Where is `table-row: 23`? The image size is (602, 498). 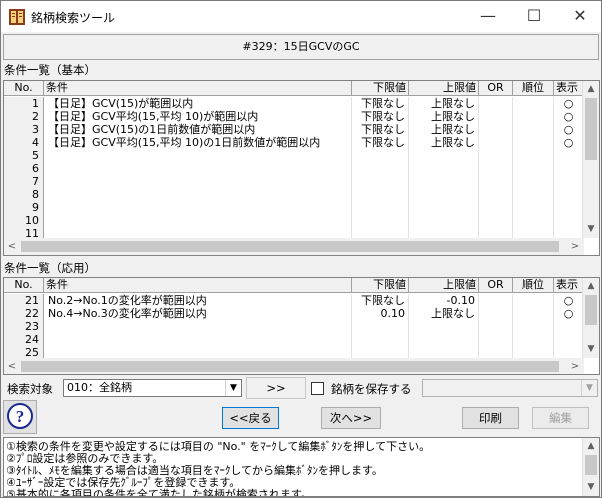 table-row: 23 is located at coordinates (294, 326).